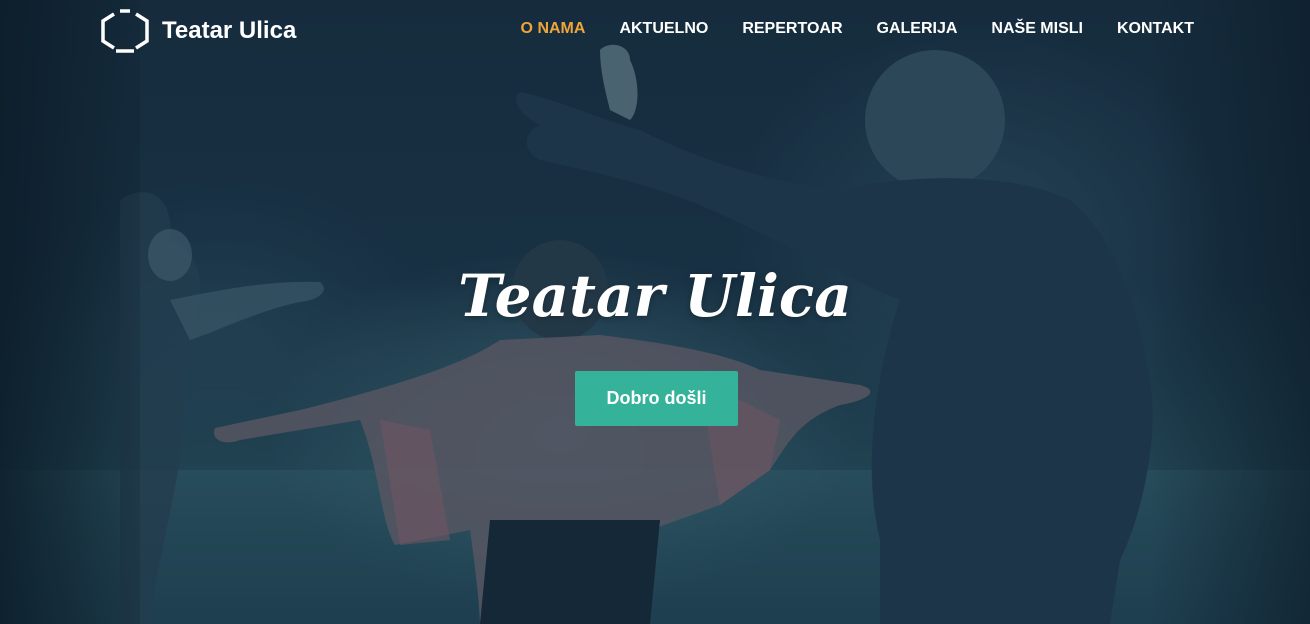 This screenshot has height=624, width=1310. What do you see at coordinates (553, 29) in the screenshot?
I see `nav-item-o-nama: O NAMA` at bounding box center [553, 29].